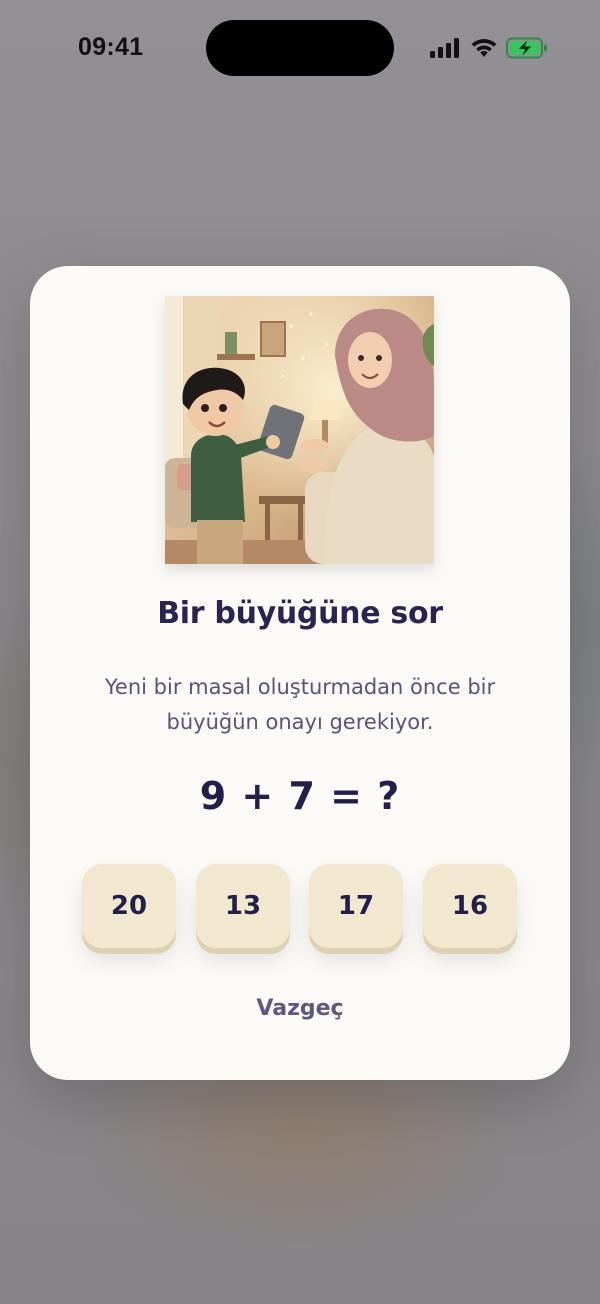 The image size is (600, 1304). I want to click on answer-button: 16, so click(470, 906).